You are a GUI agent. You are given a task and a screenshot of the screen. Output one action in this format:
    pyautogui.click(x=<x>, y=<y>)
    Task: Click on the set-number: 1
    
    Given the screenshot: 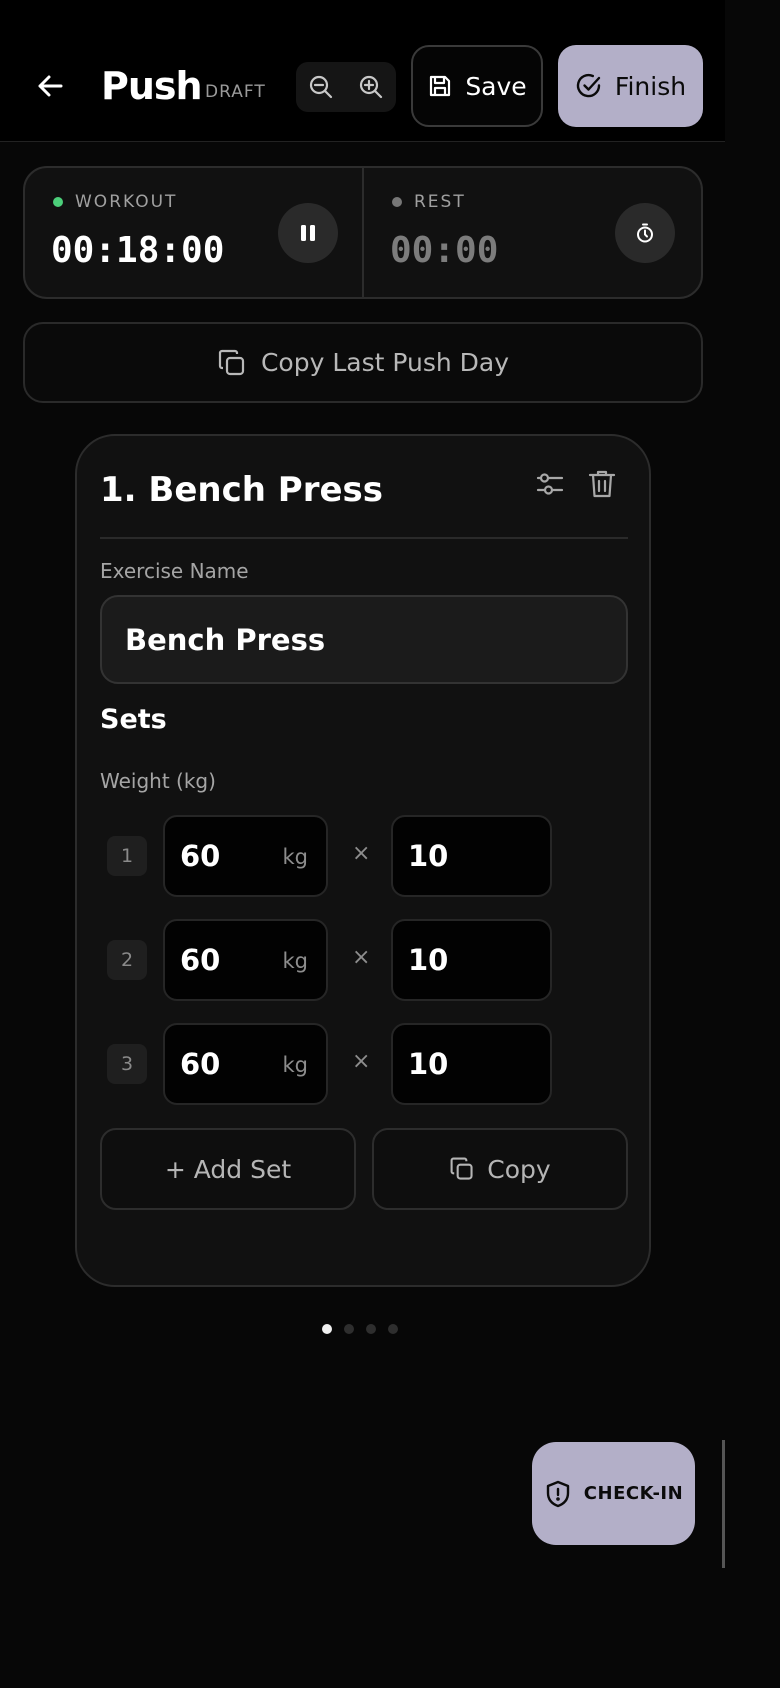 What is the action you would take?
    pyautogui.click(x=127, y=856)
    